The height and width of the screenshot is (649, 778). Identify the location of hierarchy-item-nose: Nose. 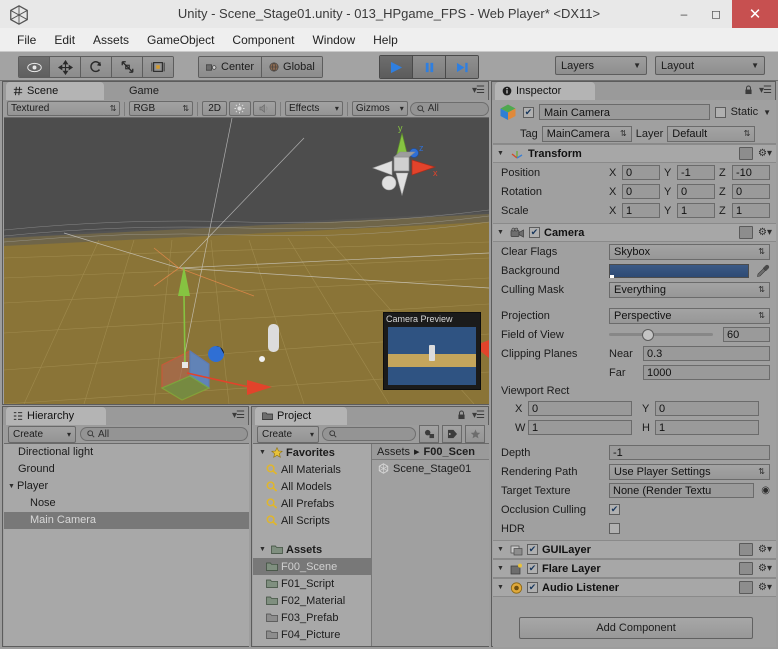
(126, 503).